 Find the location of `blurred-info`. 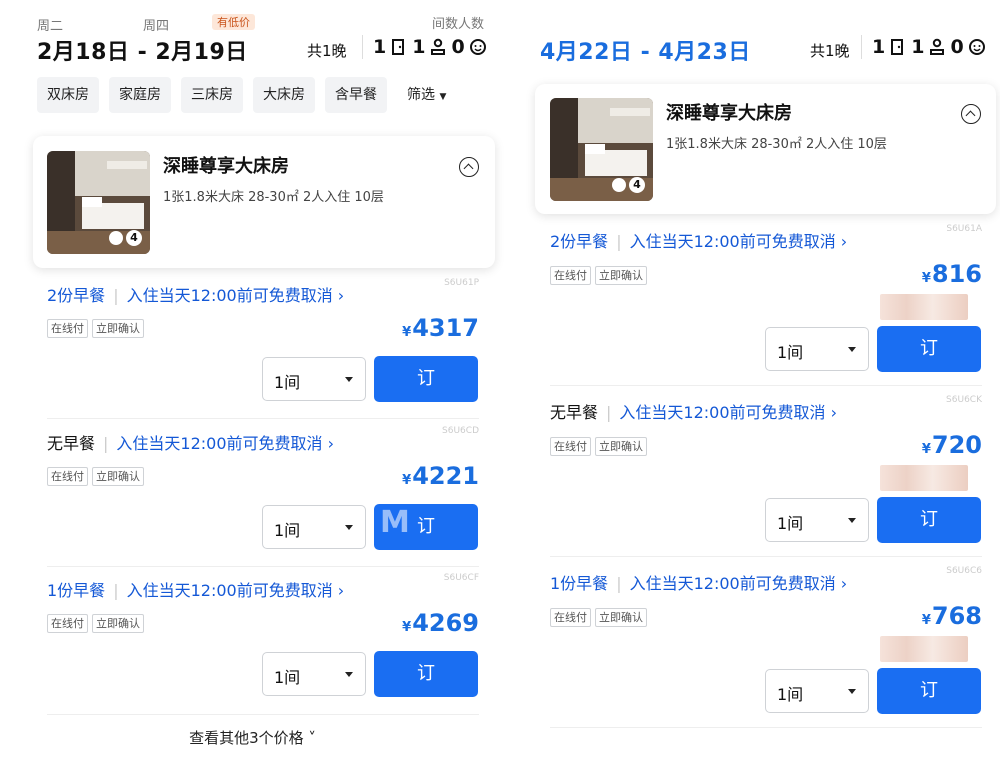

blurred-info is located at coordinates (924, 307).